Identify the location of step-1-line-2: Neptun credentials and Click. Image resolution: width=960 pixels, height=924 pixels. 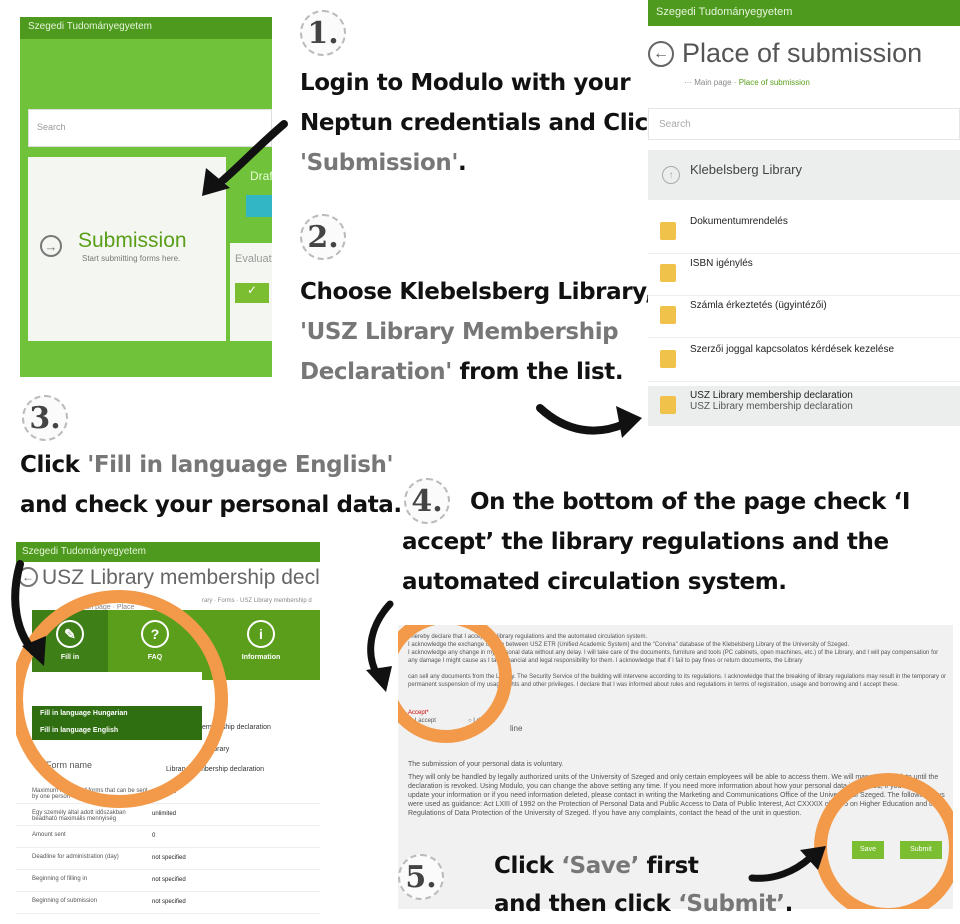
(481, 123).